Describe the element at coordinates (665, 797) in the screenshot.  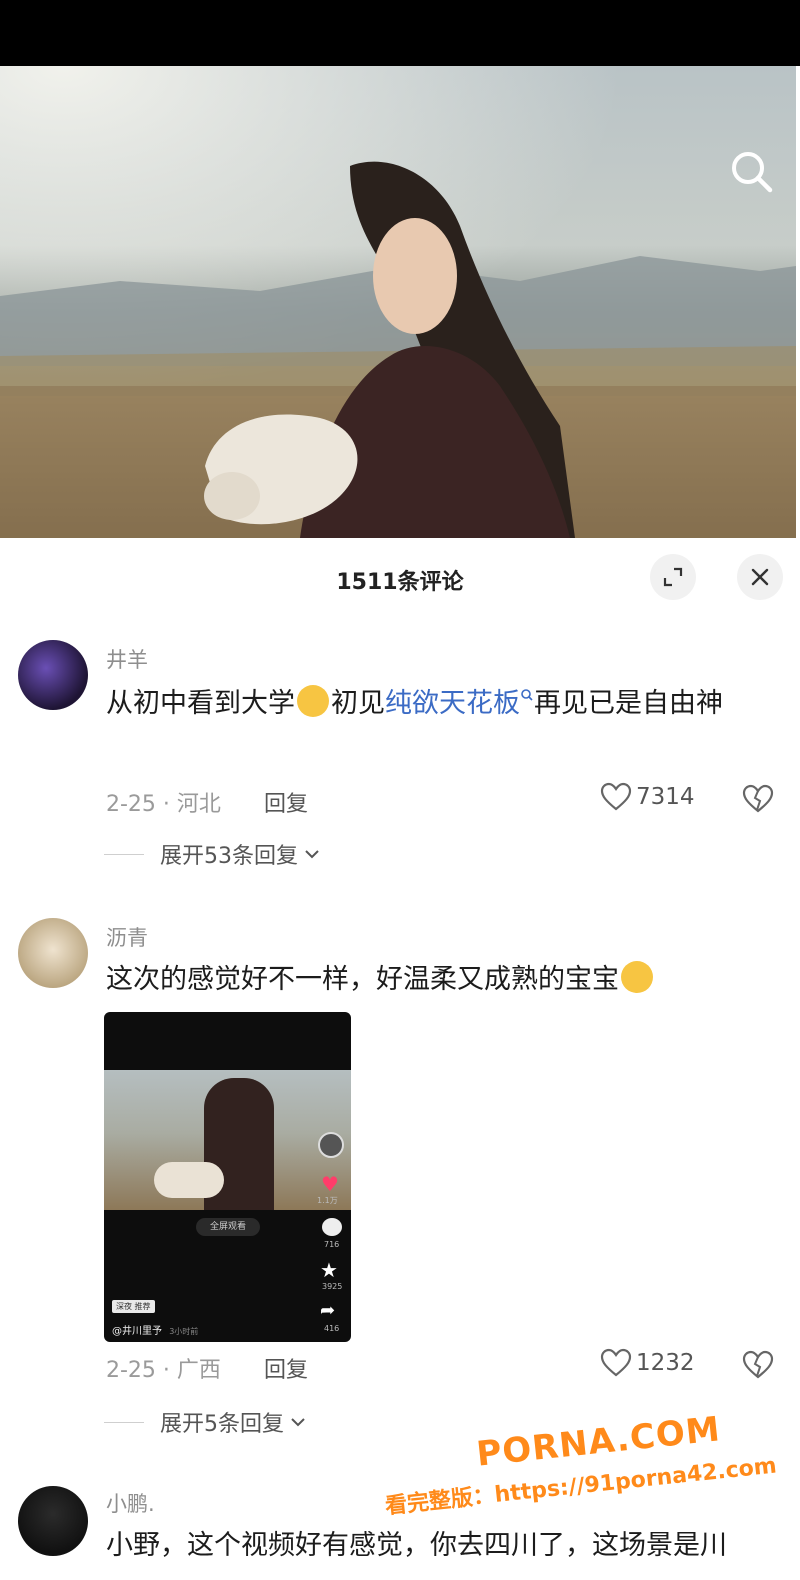
I see `like-count: 7314` at that location.